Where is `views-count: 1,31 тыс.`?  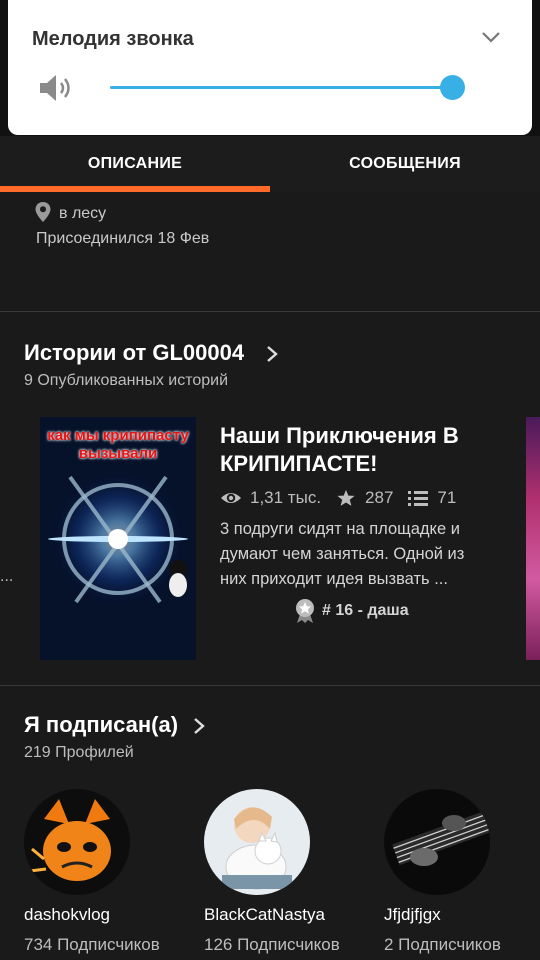
views-count: 1,31 тыс. is located at coordinates (286, 497).